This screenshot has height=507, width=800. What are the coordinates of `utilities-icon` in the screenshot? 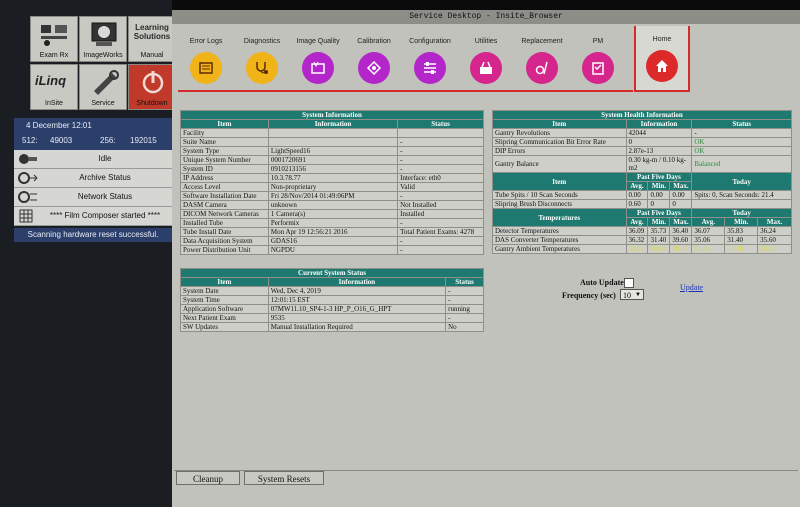 It's located at (486, 67).